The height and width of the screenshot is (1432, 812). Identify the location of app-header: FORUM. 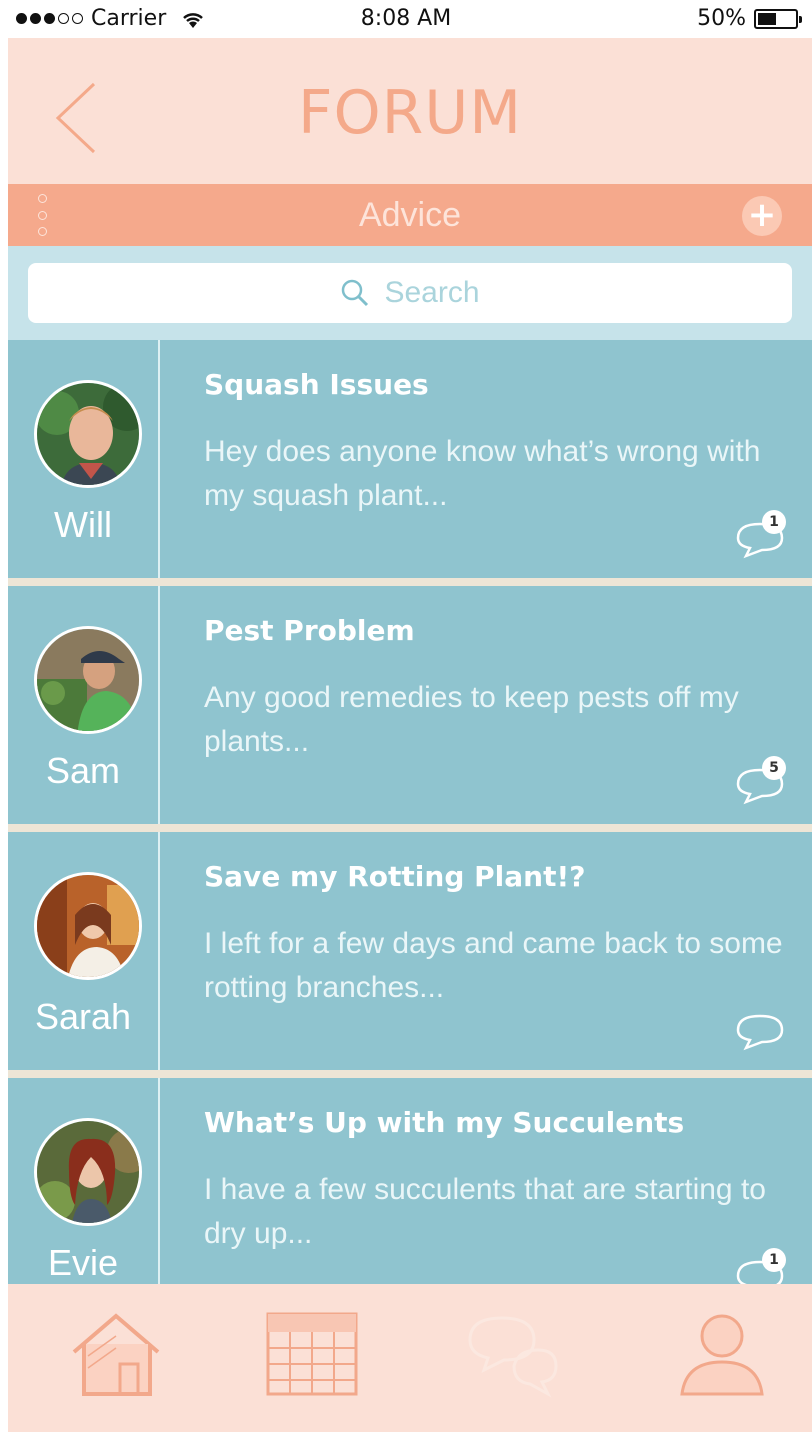
(410, 111).